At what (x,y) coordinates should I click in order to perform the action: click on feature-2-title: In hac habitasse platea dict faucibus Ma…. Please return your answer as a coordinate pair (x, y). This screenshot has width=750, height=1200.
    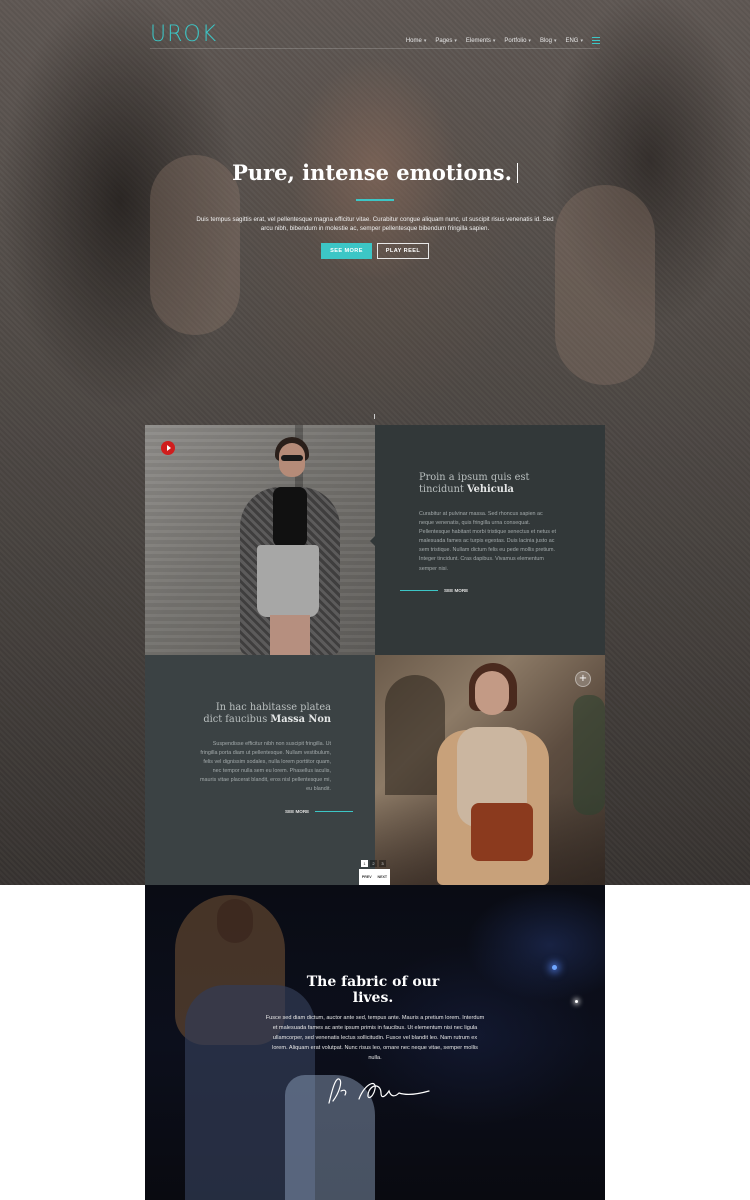
    Looking at the image, I should click on (263, 713).